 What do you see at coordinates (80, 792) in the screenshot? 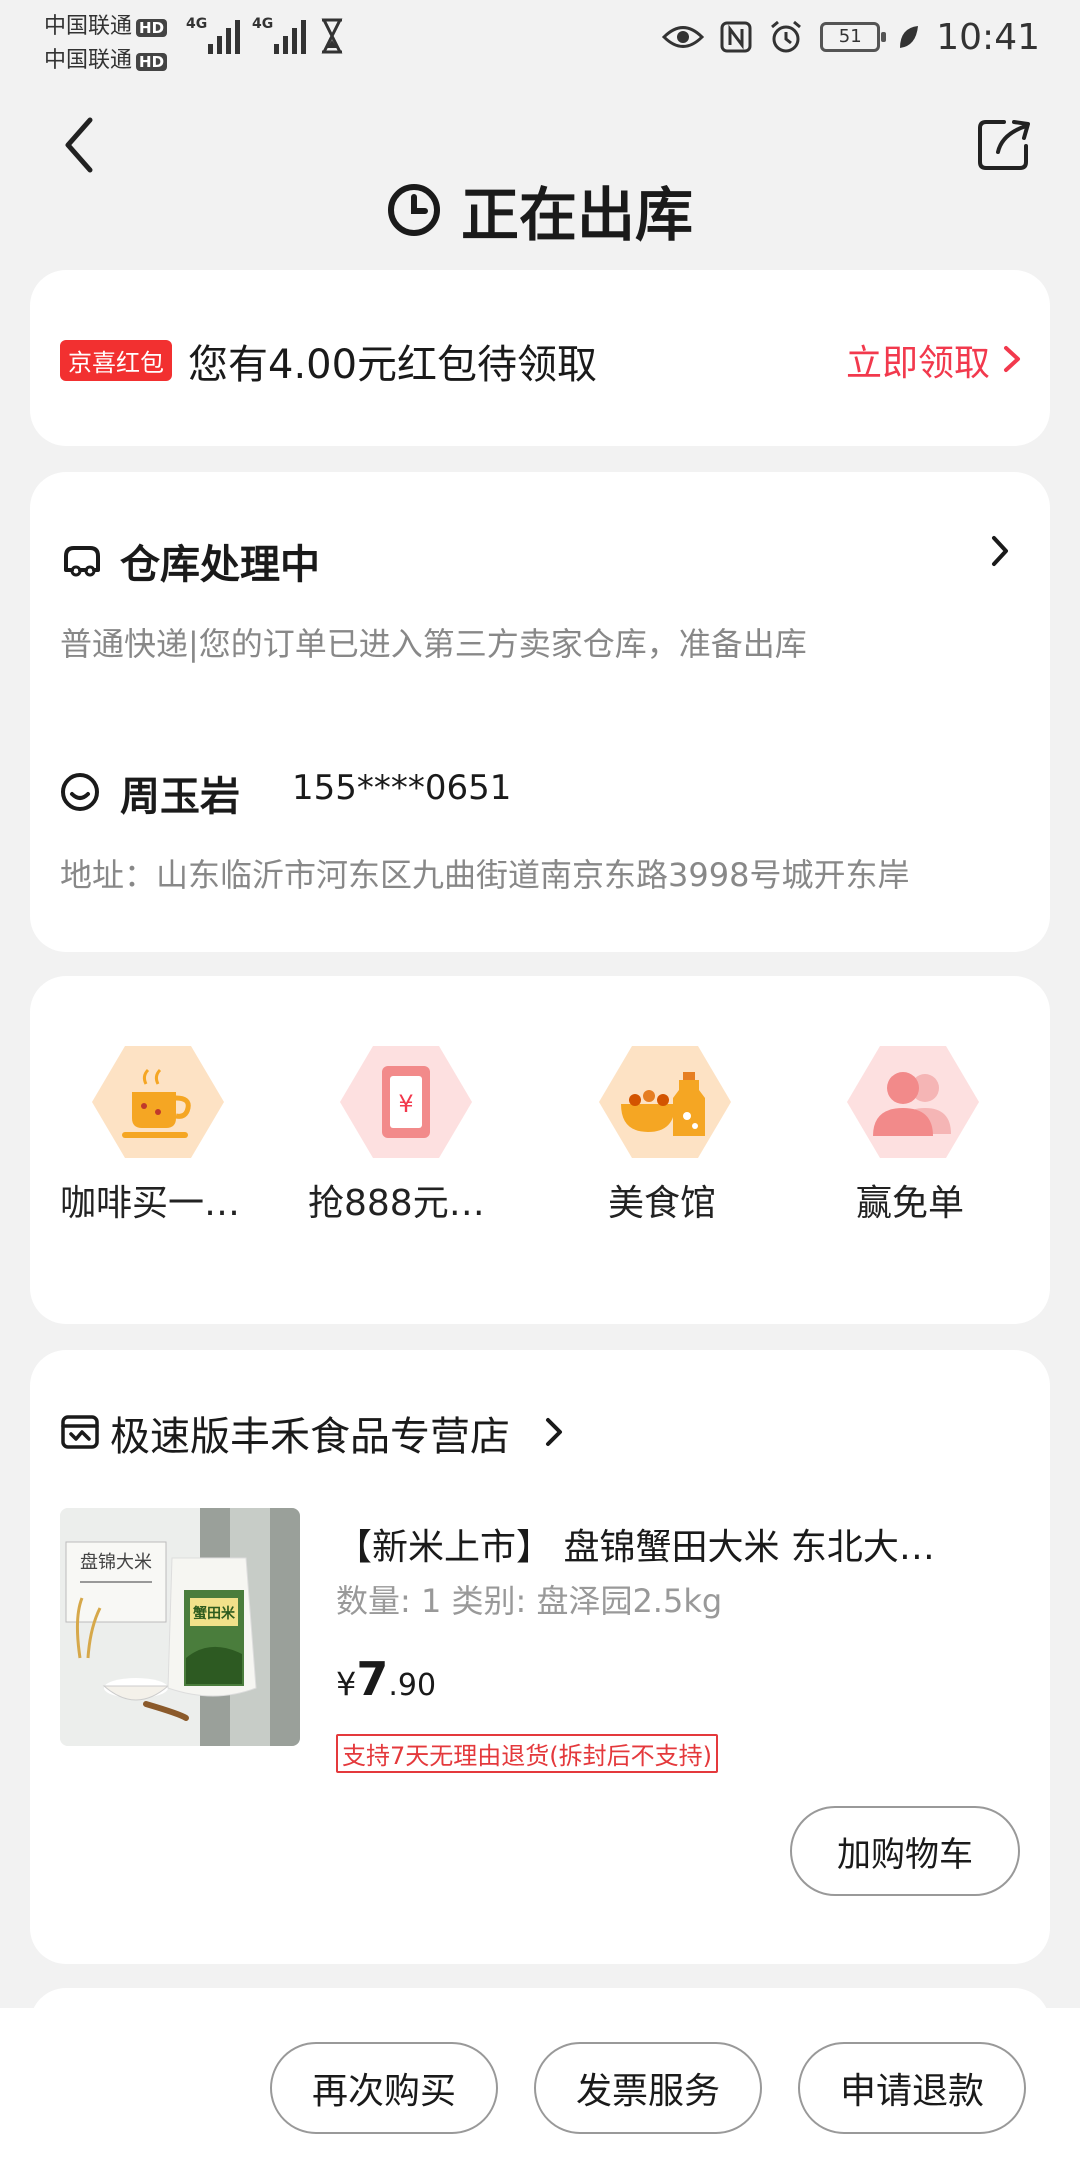
I see `person-icon` at bounding box center [80, 792].